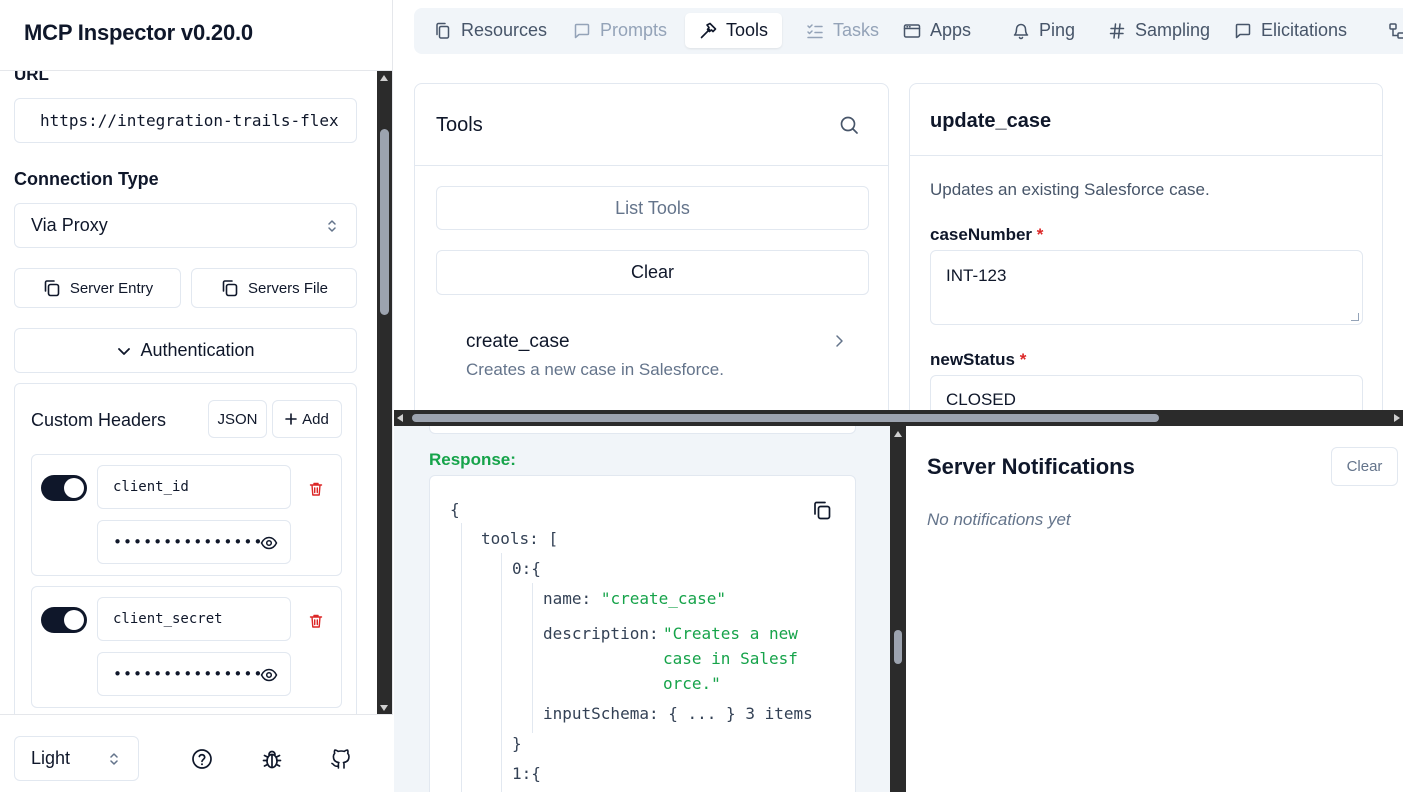 The width and height of the screenshot is (1403, 792). Describe the element at coordinates (692, 683) in the screenshot. I see `json-description-line3: orce."` at that location.